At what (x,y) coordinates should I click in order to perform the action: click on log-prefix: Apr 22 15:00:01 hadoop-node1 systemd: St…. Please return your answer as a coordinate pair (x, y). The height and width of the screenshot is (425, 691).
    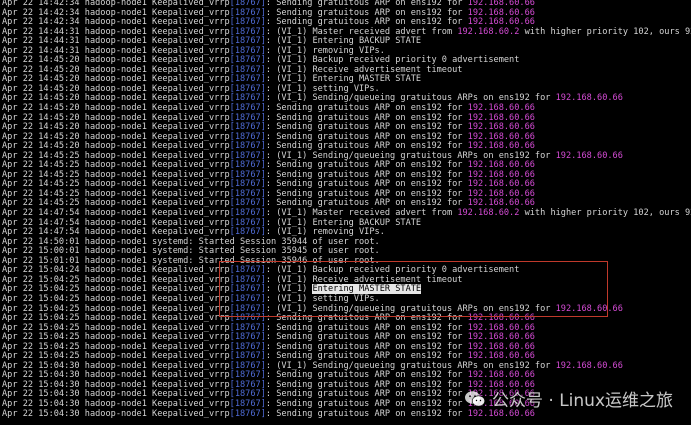
    Looking at the image, I should click on (191, 251).